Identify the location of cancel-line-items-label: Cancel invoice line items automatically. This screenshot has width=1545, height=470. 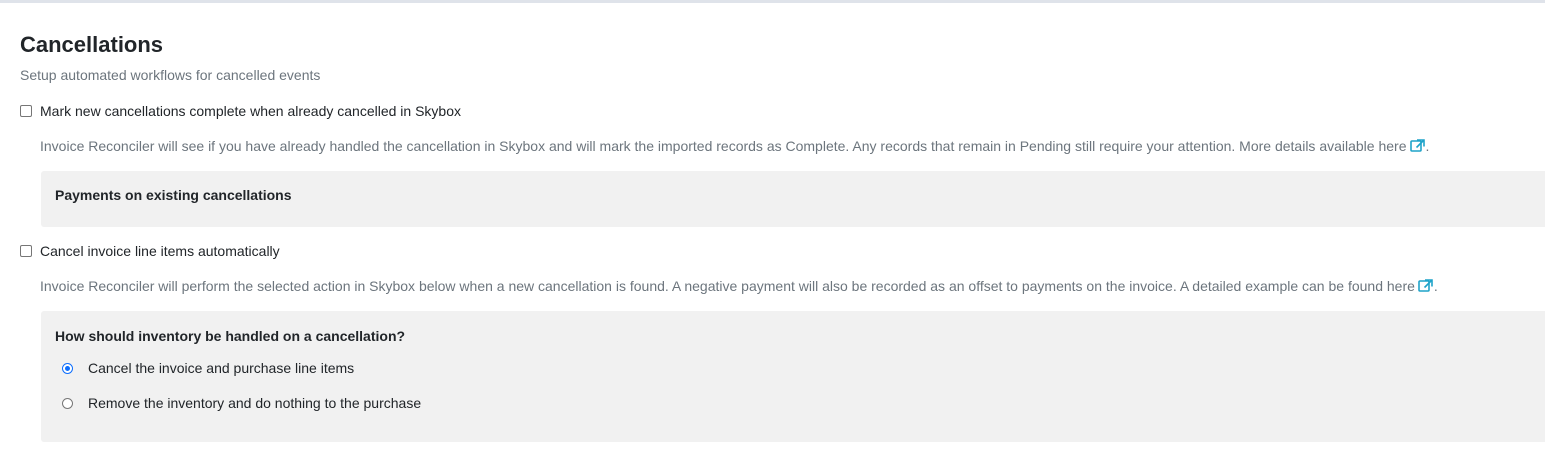
(160, 251).